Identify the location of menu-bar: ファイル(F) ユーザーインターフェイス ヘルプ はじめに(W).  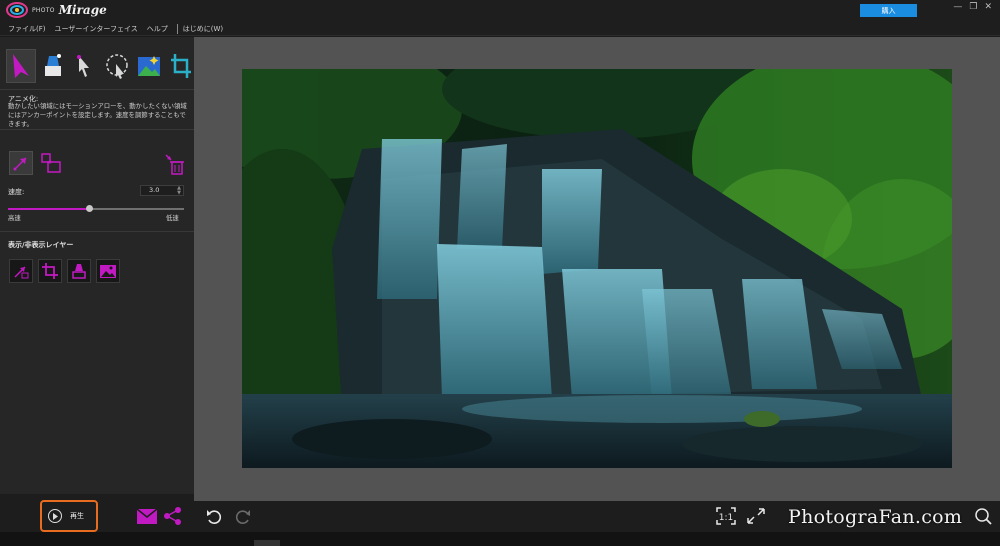
(120, 29).